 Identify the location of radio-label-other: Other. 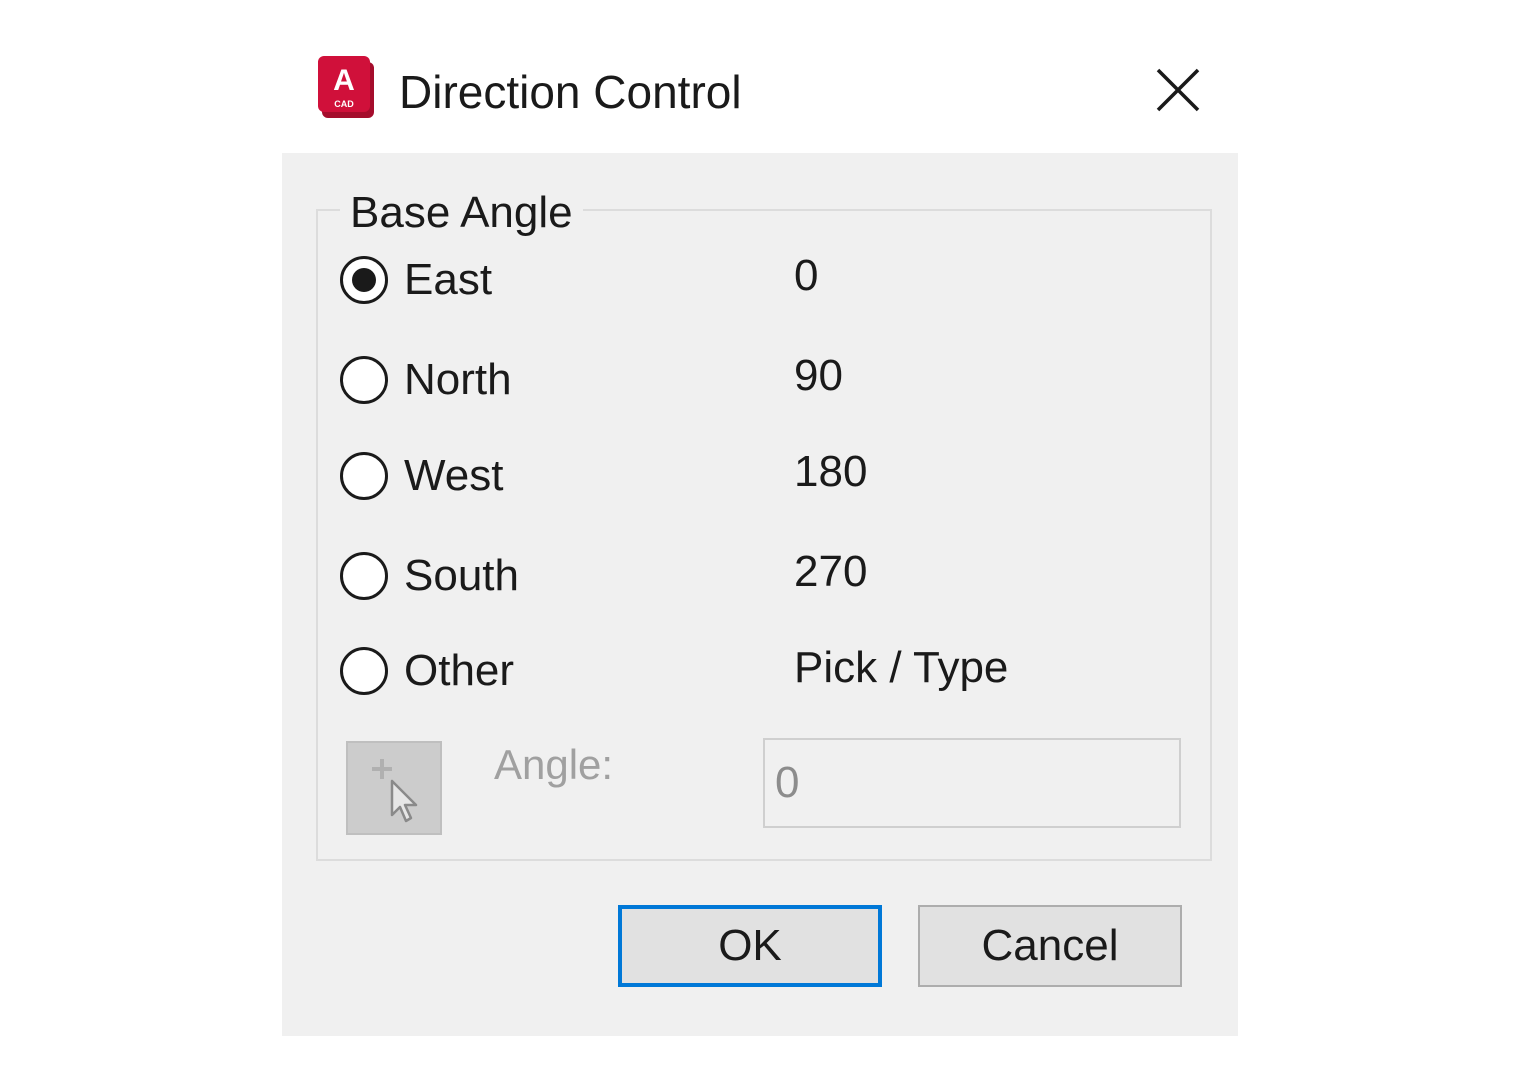
(459, 670).